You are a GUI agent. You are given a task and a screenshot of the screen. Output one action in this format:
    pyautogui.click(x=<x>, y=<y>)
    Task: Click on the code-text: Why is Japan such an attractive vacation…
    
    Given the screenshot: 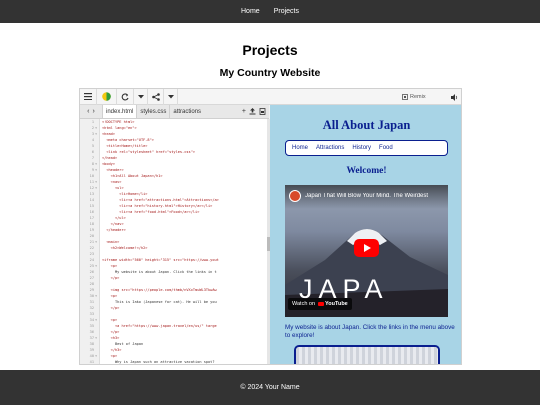 What is the action you would take?
    pyautogui.click(x=158, y=362)
    